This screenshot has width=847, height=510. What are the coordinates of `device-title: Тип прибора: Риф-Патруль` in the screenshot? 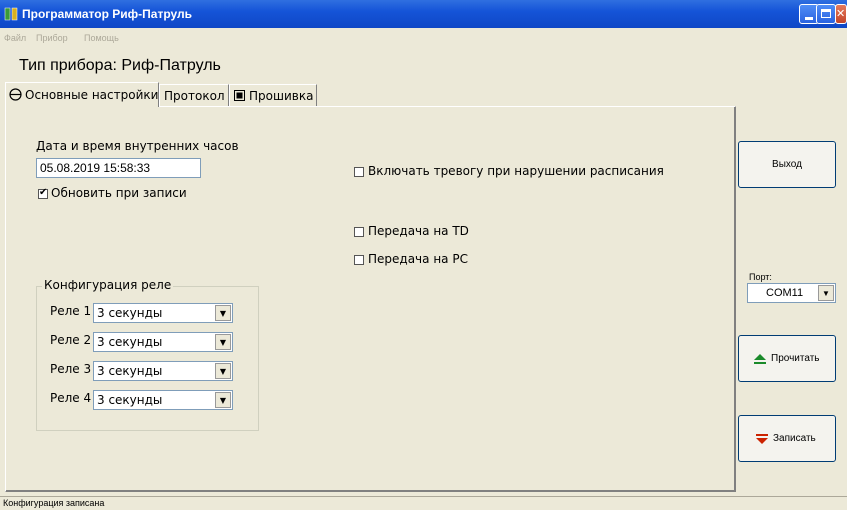 It's located at (120, 65).